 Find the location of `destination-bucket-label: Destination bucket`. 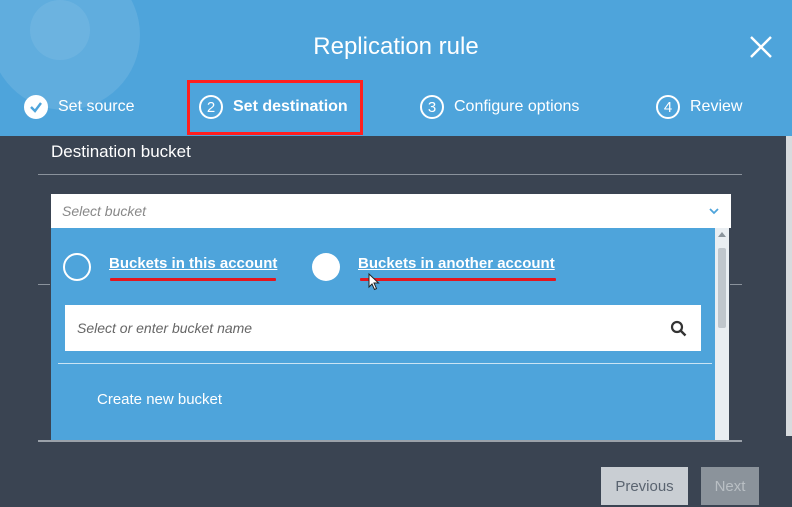

destination-bucket-label: Destination bucket is located at coordinates (121, 151).